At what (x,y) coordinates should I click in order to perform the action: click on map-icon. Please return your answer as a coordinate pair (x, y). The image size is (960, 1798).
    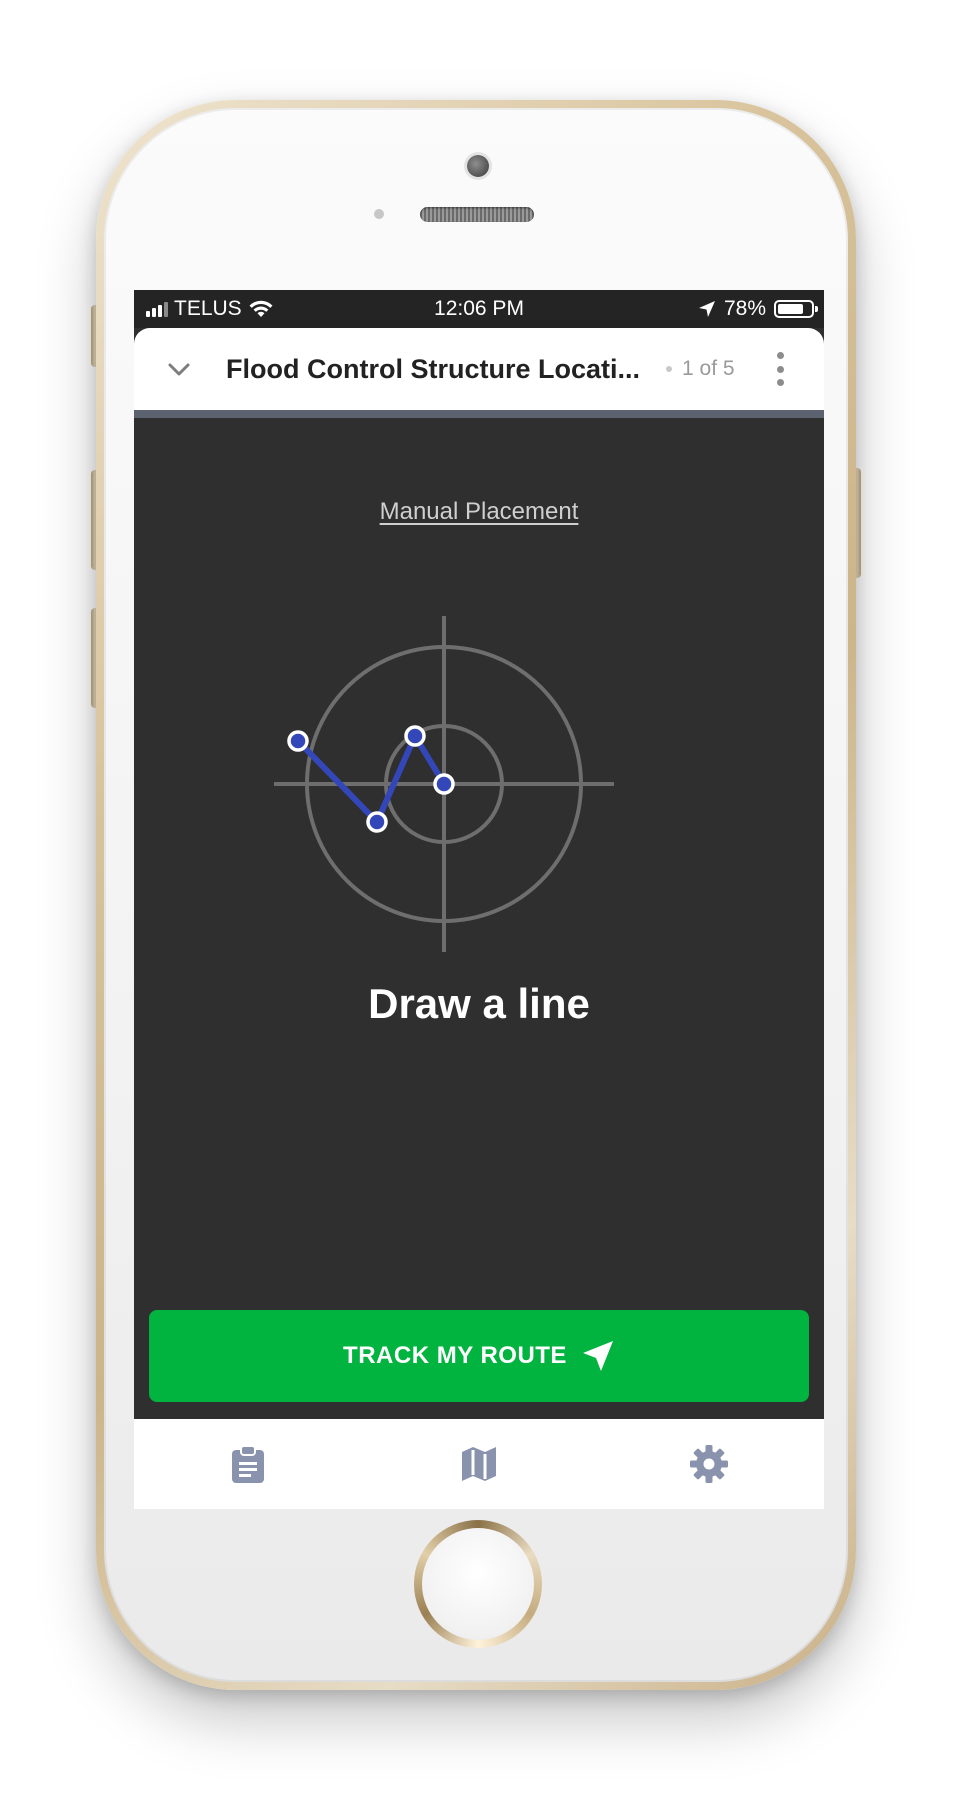
    Looking at the image, I should click on (479, 1464).